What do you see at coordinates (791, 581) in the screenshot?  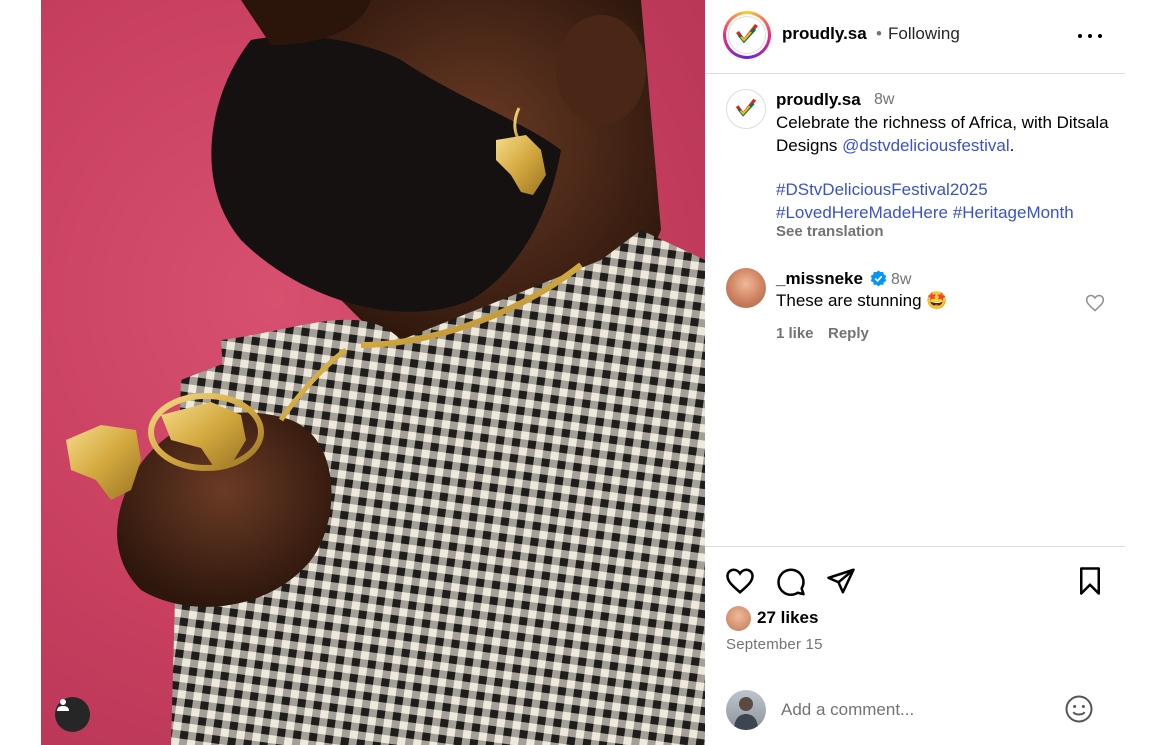 I see `comment-icon` at bounding box center [791, 581].